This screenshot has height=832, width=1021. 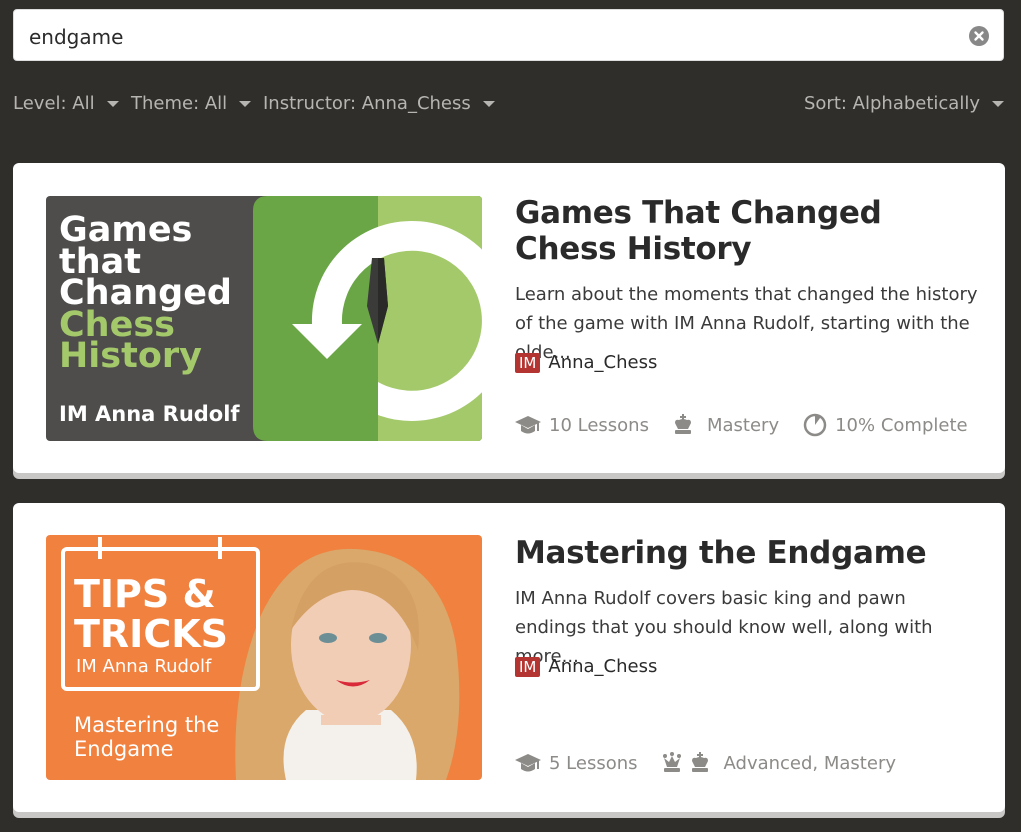 I want to click on level-filter: Level: All, so click(x=66, y=103).